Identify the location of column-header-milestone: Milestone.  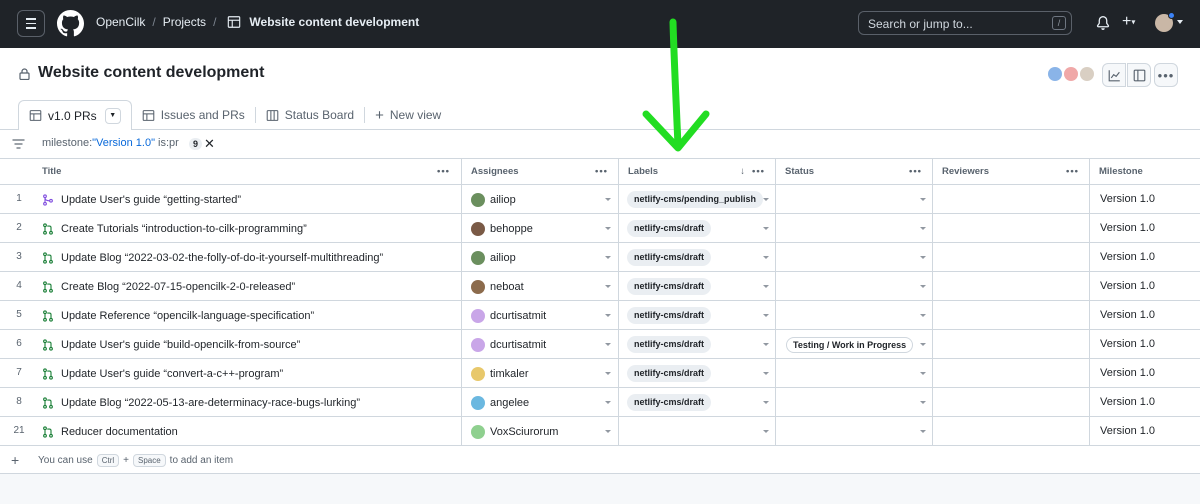
(1144, 172).